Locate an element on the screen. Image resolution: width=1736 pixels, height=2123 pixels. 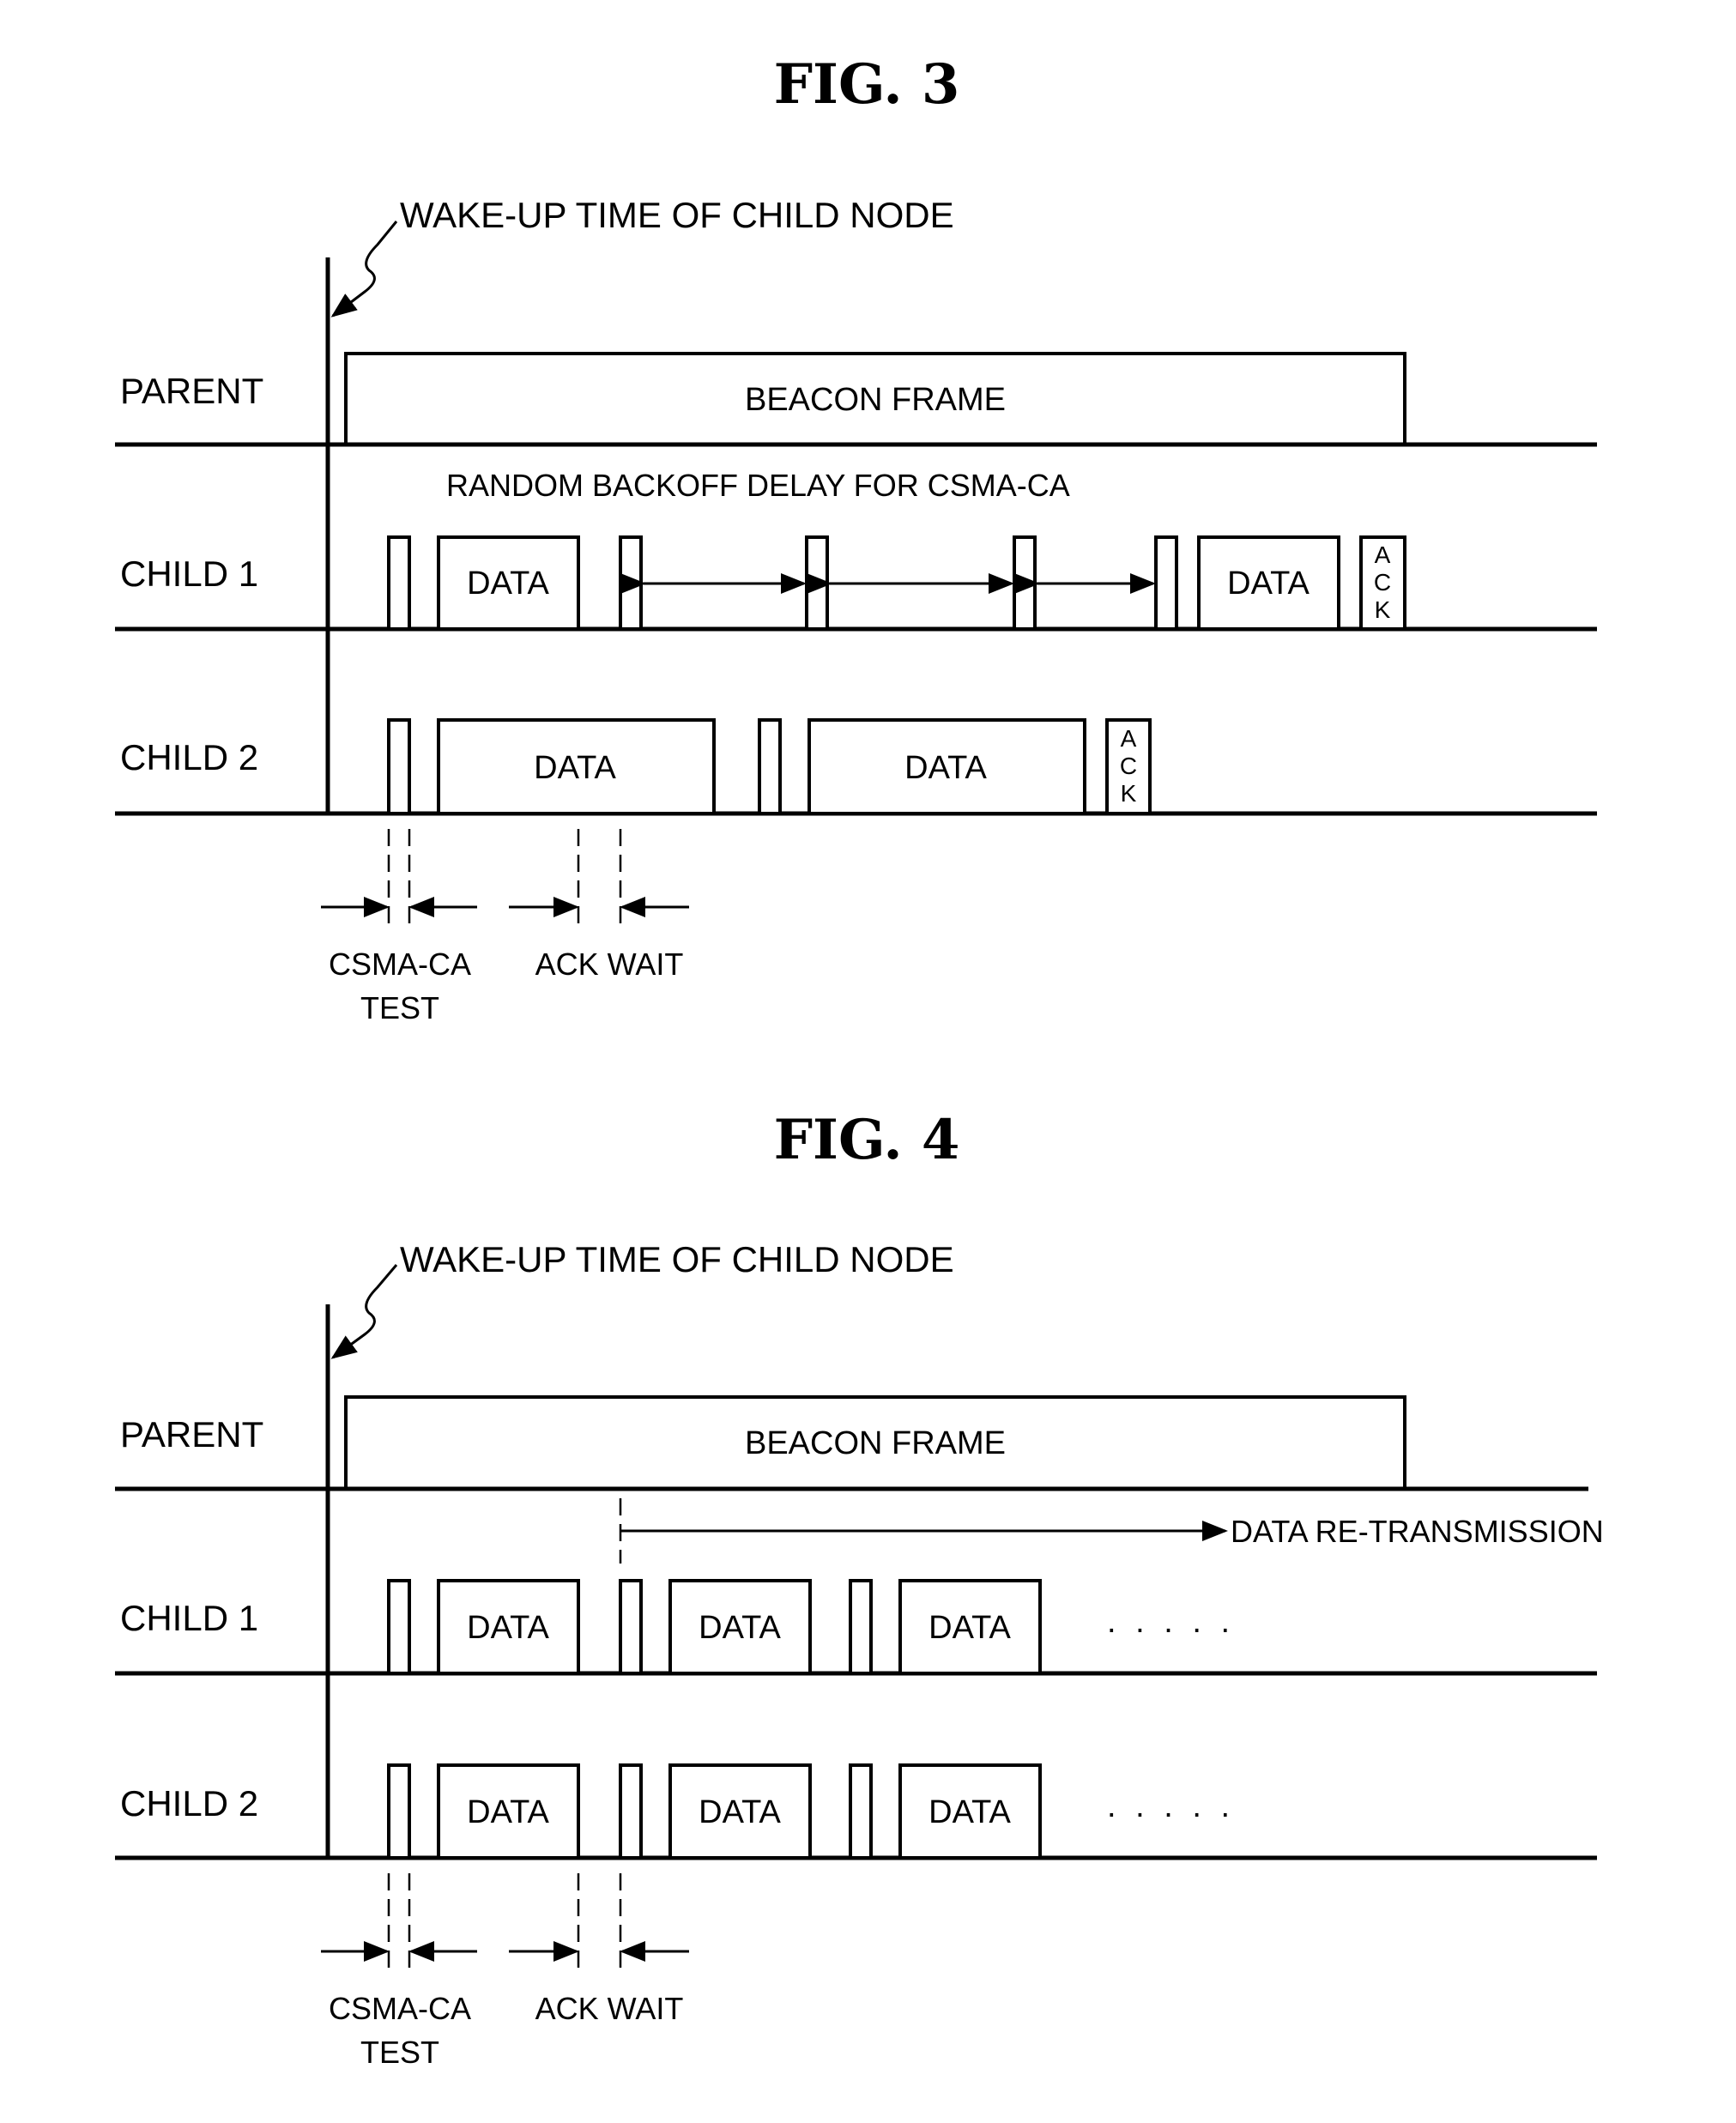
child-2-blocks: DATA DATA DATA . . . . . is located at coordinates (811, 1812).